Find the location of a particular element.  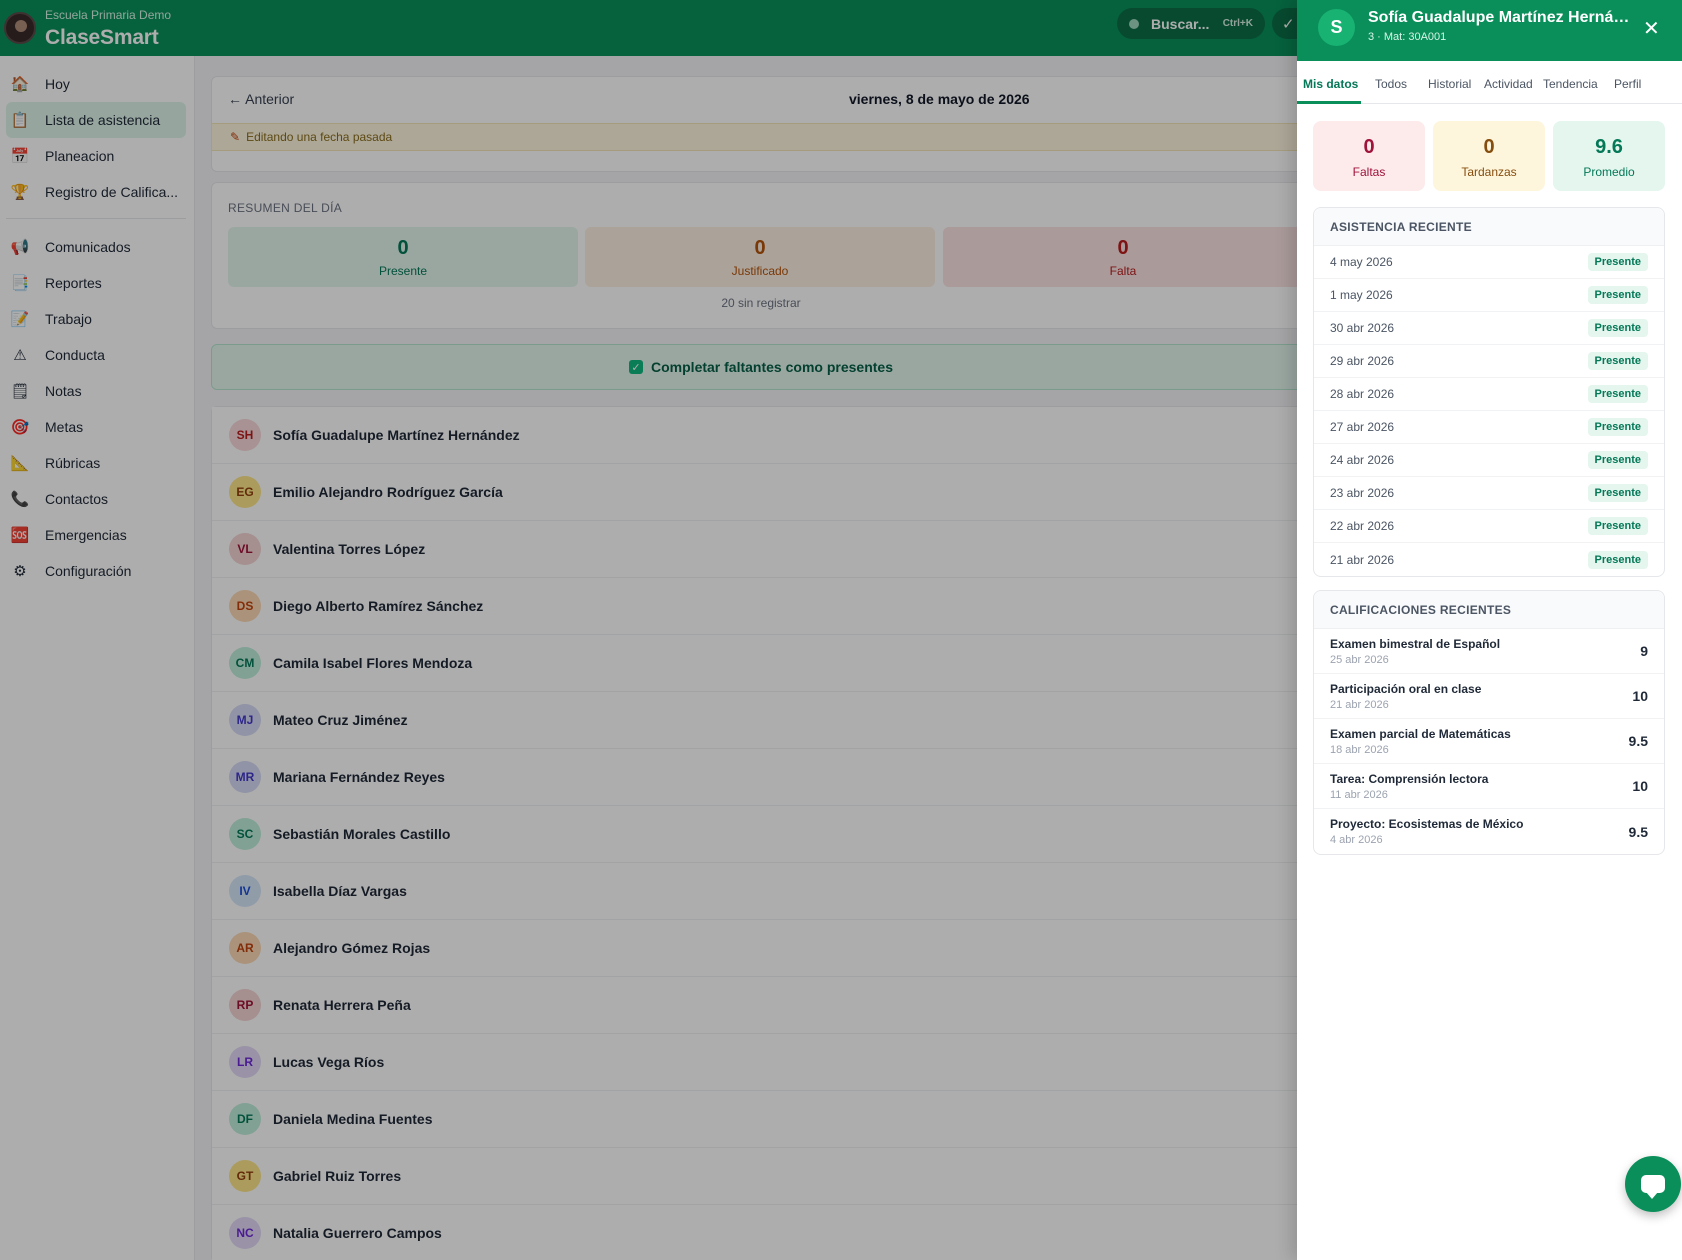

grade-date: 25 abr 2026 is located at coordinates (1359, 659).